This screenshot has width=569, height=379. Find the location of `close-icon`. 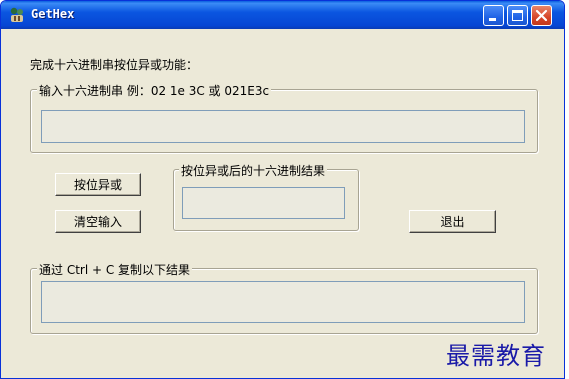

close-icon is located at coordinates (541, 15).